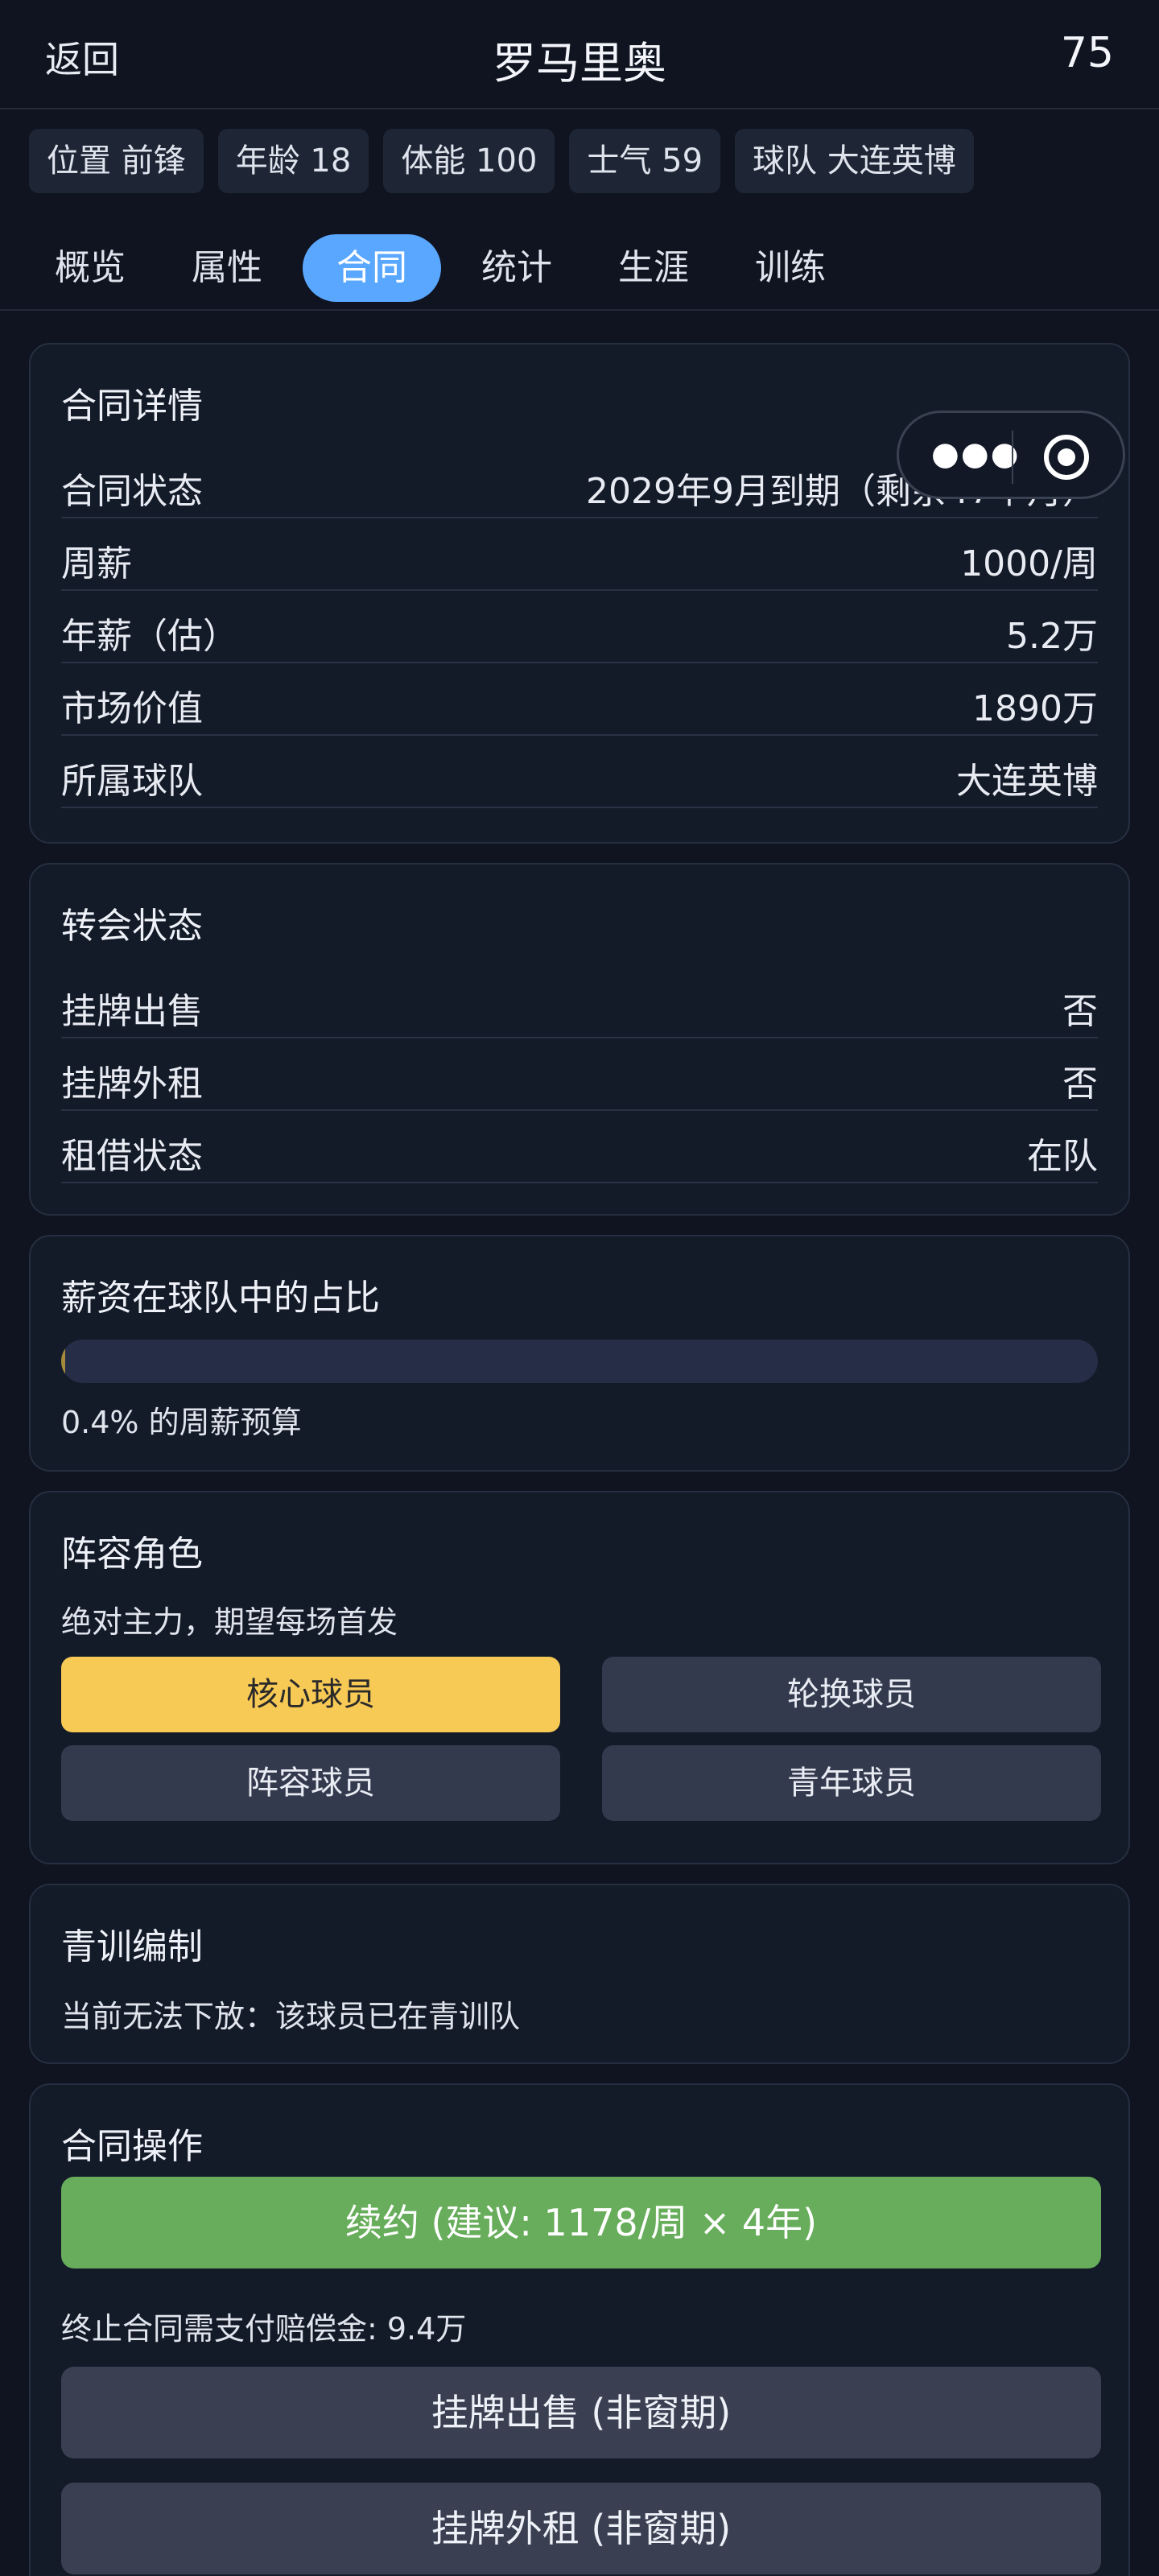  What do you see at coordinates (1052, 636) in the screenshot?
I see `row-value: 5.2万` at bounding box center [1052, 636].